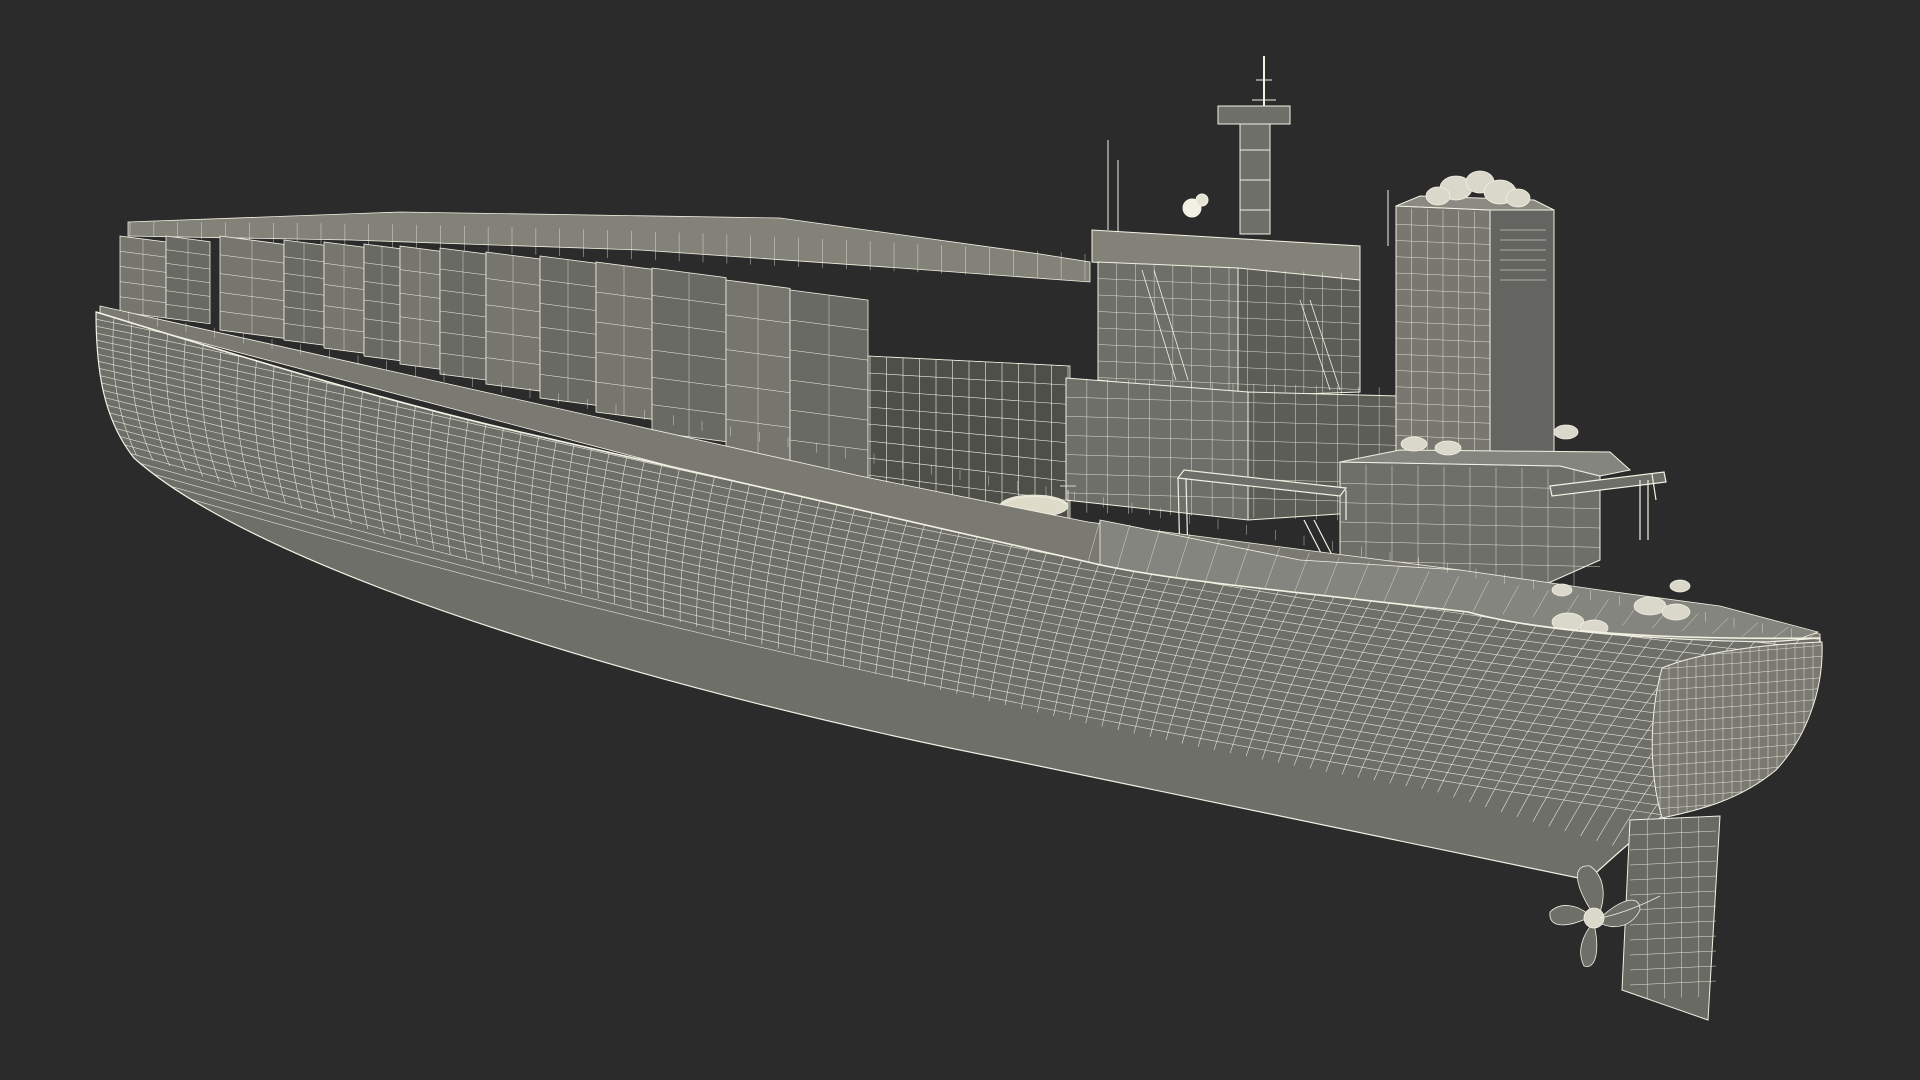 Image resolution: width=1920 pixels, height=1080 pixels. Describe the element at coordinates (1299, 332) in the screenshot. I see `bridge-tower-side` at that location.